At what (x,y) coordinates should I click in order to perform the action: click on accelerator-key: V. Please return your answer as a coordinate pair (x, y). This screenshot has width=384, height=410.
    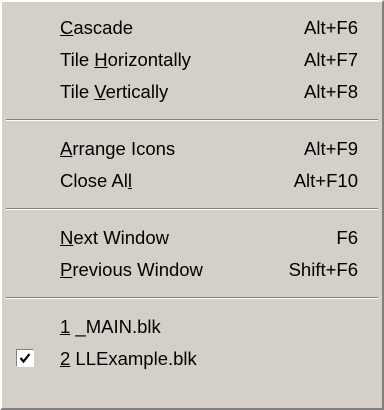
    Looking at the image, I should click on (100, 91).